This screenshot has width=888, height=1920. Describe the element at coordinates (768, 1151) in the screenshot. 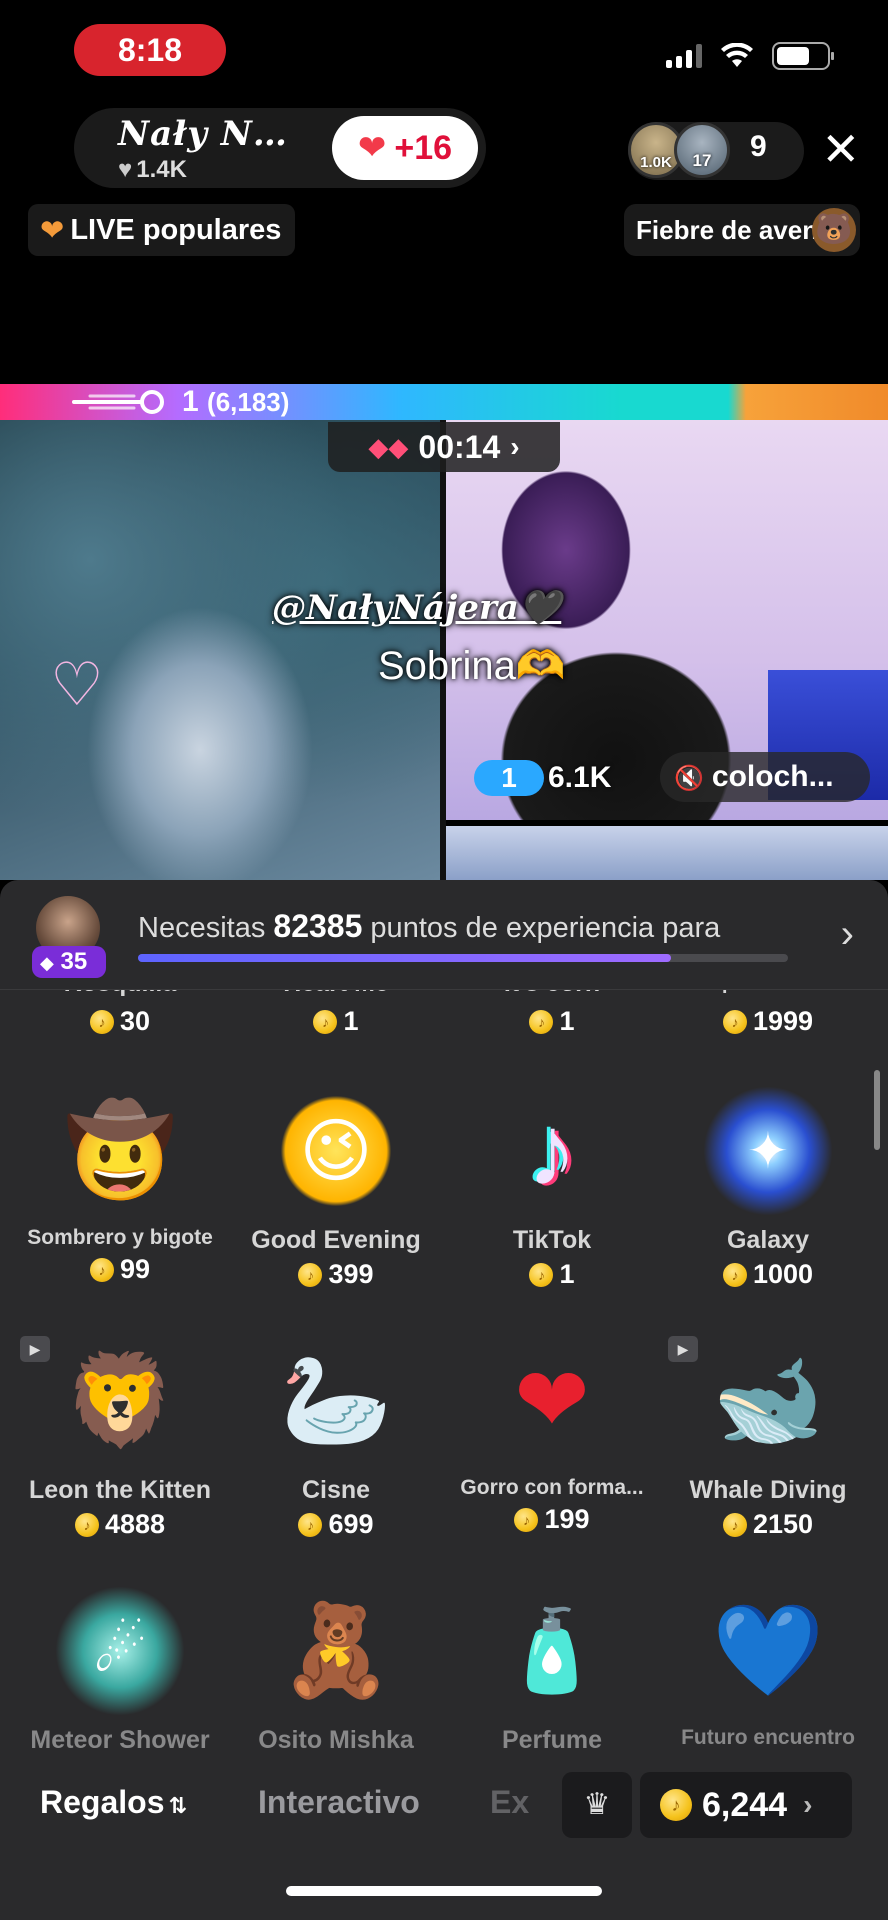

I see `galaxy-icon: ✦` at that location.